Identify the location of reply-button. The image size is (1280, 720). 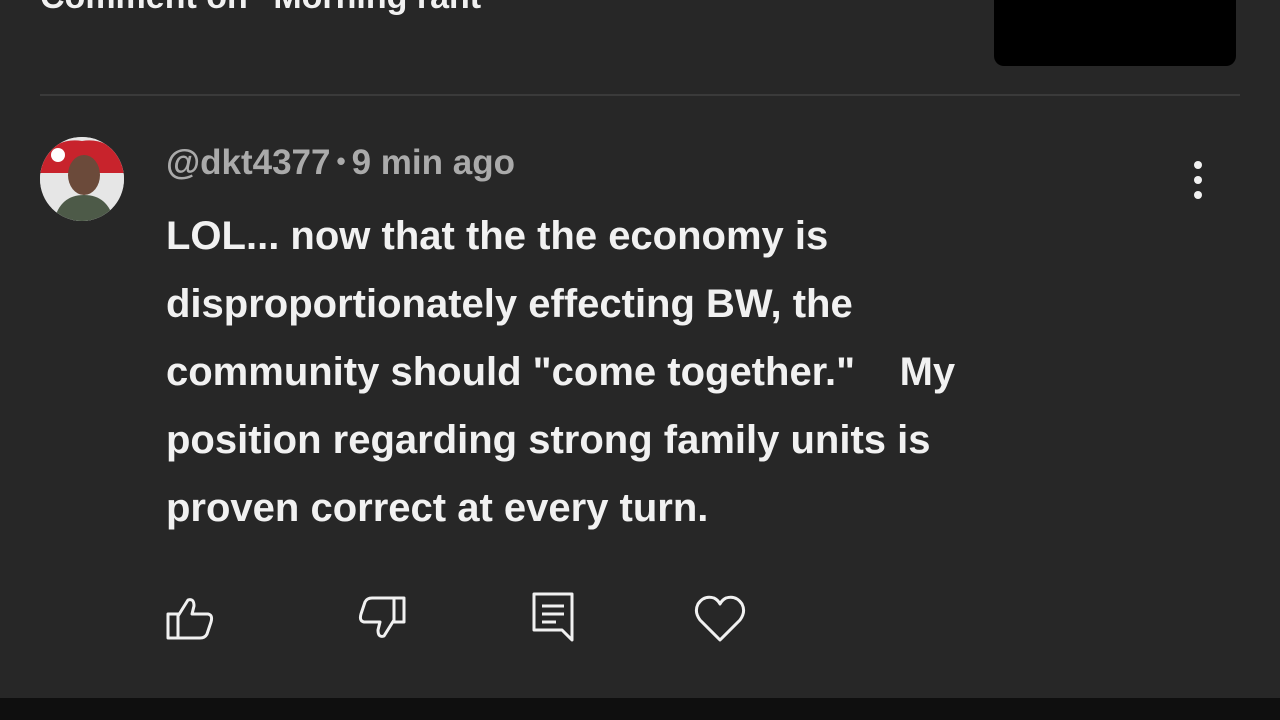
(552, 618).